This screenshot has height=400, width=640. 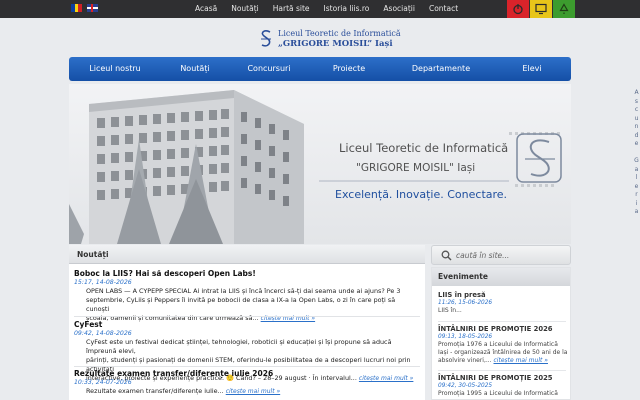 What do you see at coordinates (636, 177) in the screenshot?
I see `side-letter: l` at bounding box center [636, 177].